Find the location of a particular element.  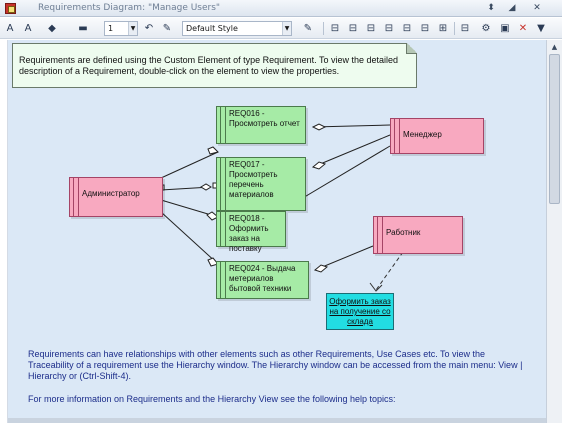

align-bottom-icon: ⊟ is located at coordinates (389, 28).